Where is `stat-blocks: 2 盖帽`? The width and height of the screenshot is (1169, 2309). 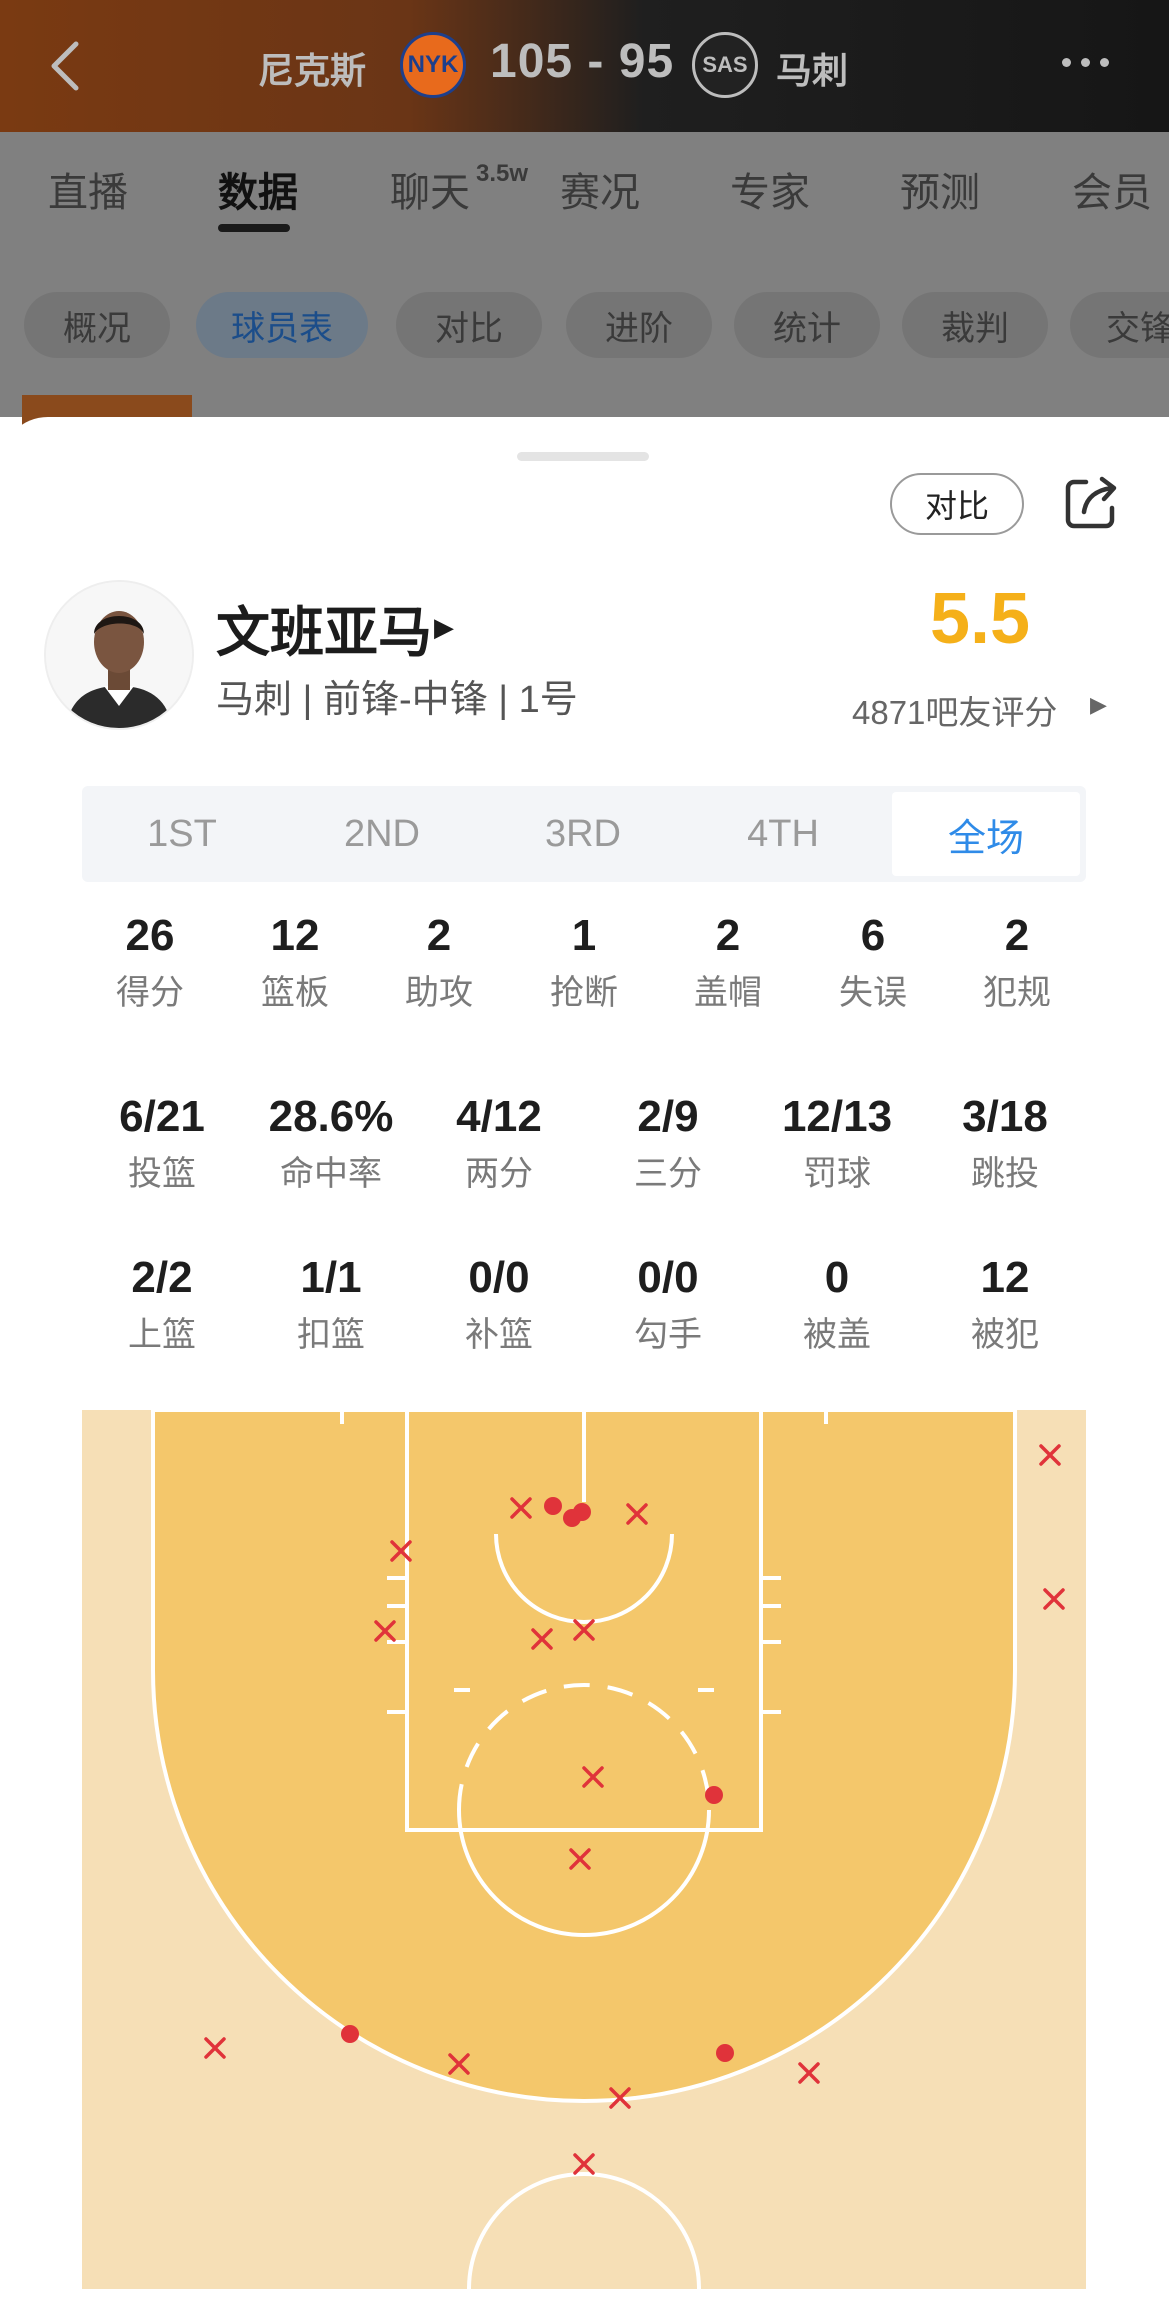
stat-blocks: 2 盖帽 is located at coordinates (728, 962).